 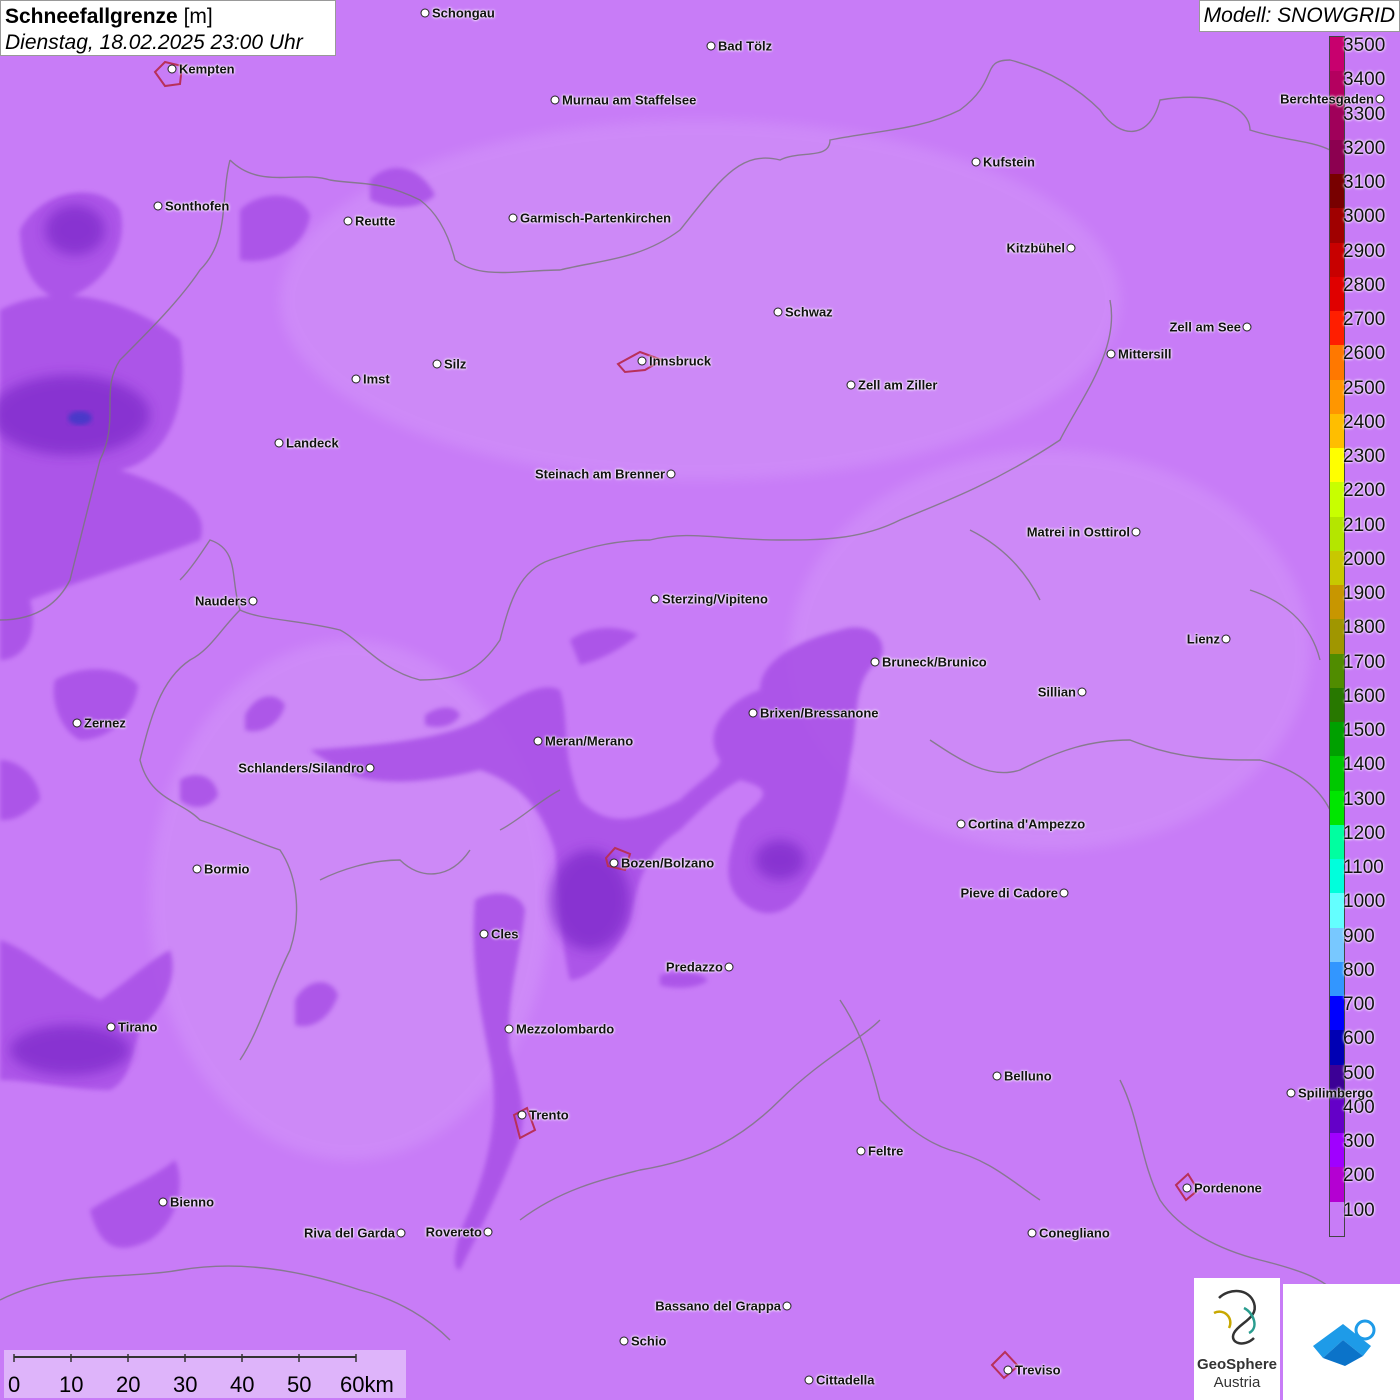 I want to click on city-label: Riva del Garda, so click(x=349, y=1233).